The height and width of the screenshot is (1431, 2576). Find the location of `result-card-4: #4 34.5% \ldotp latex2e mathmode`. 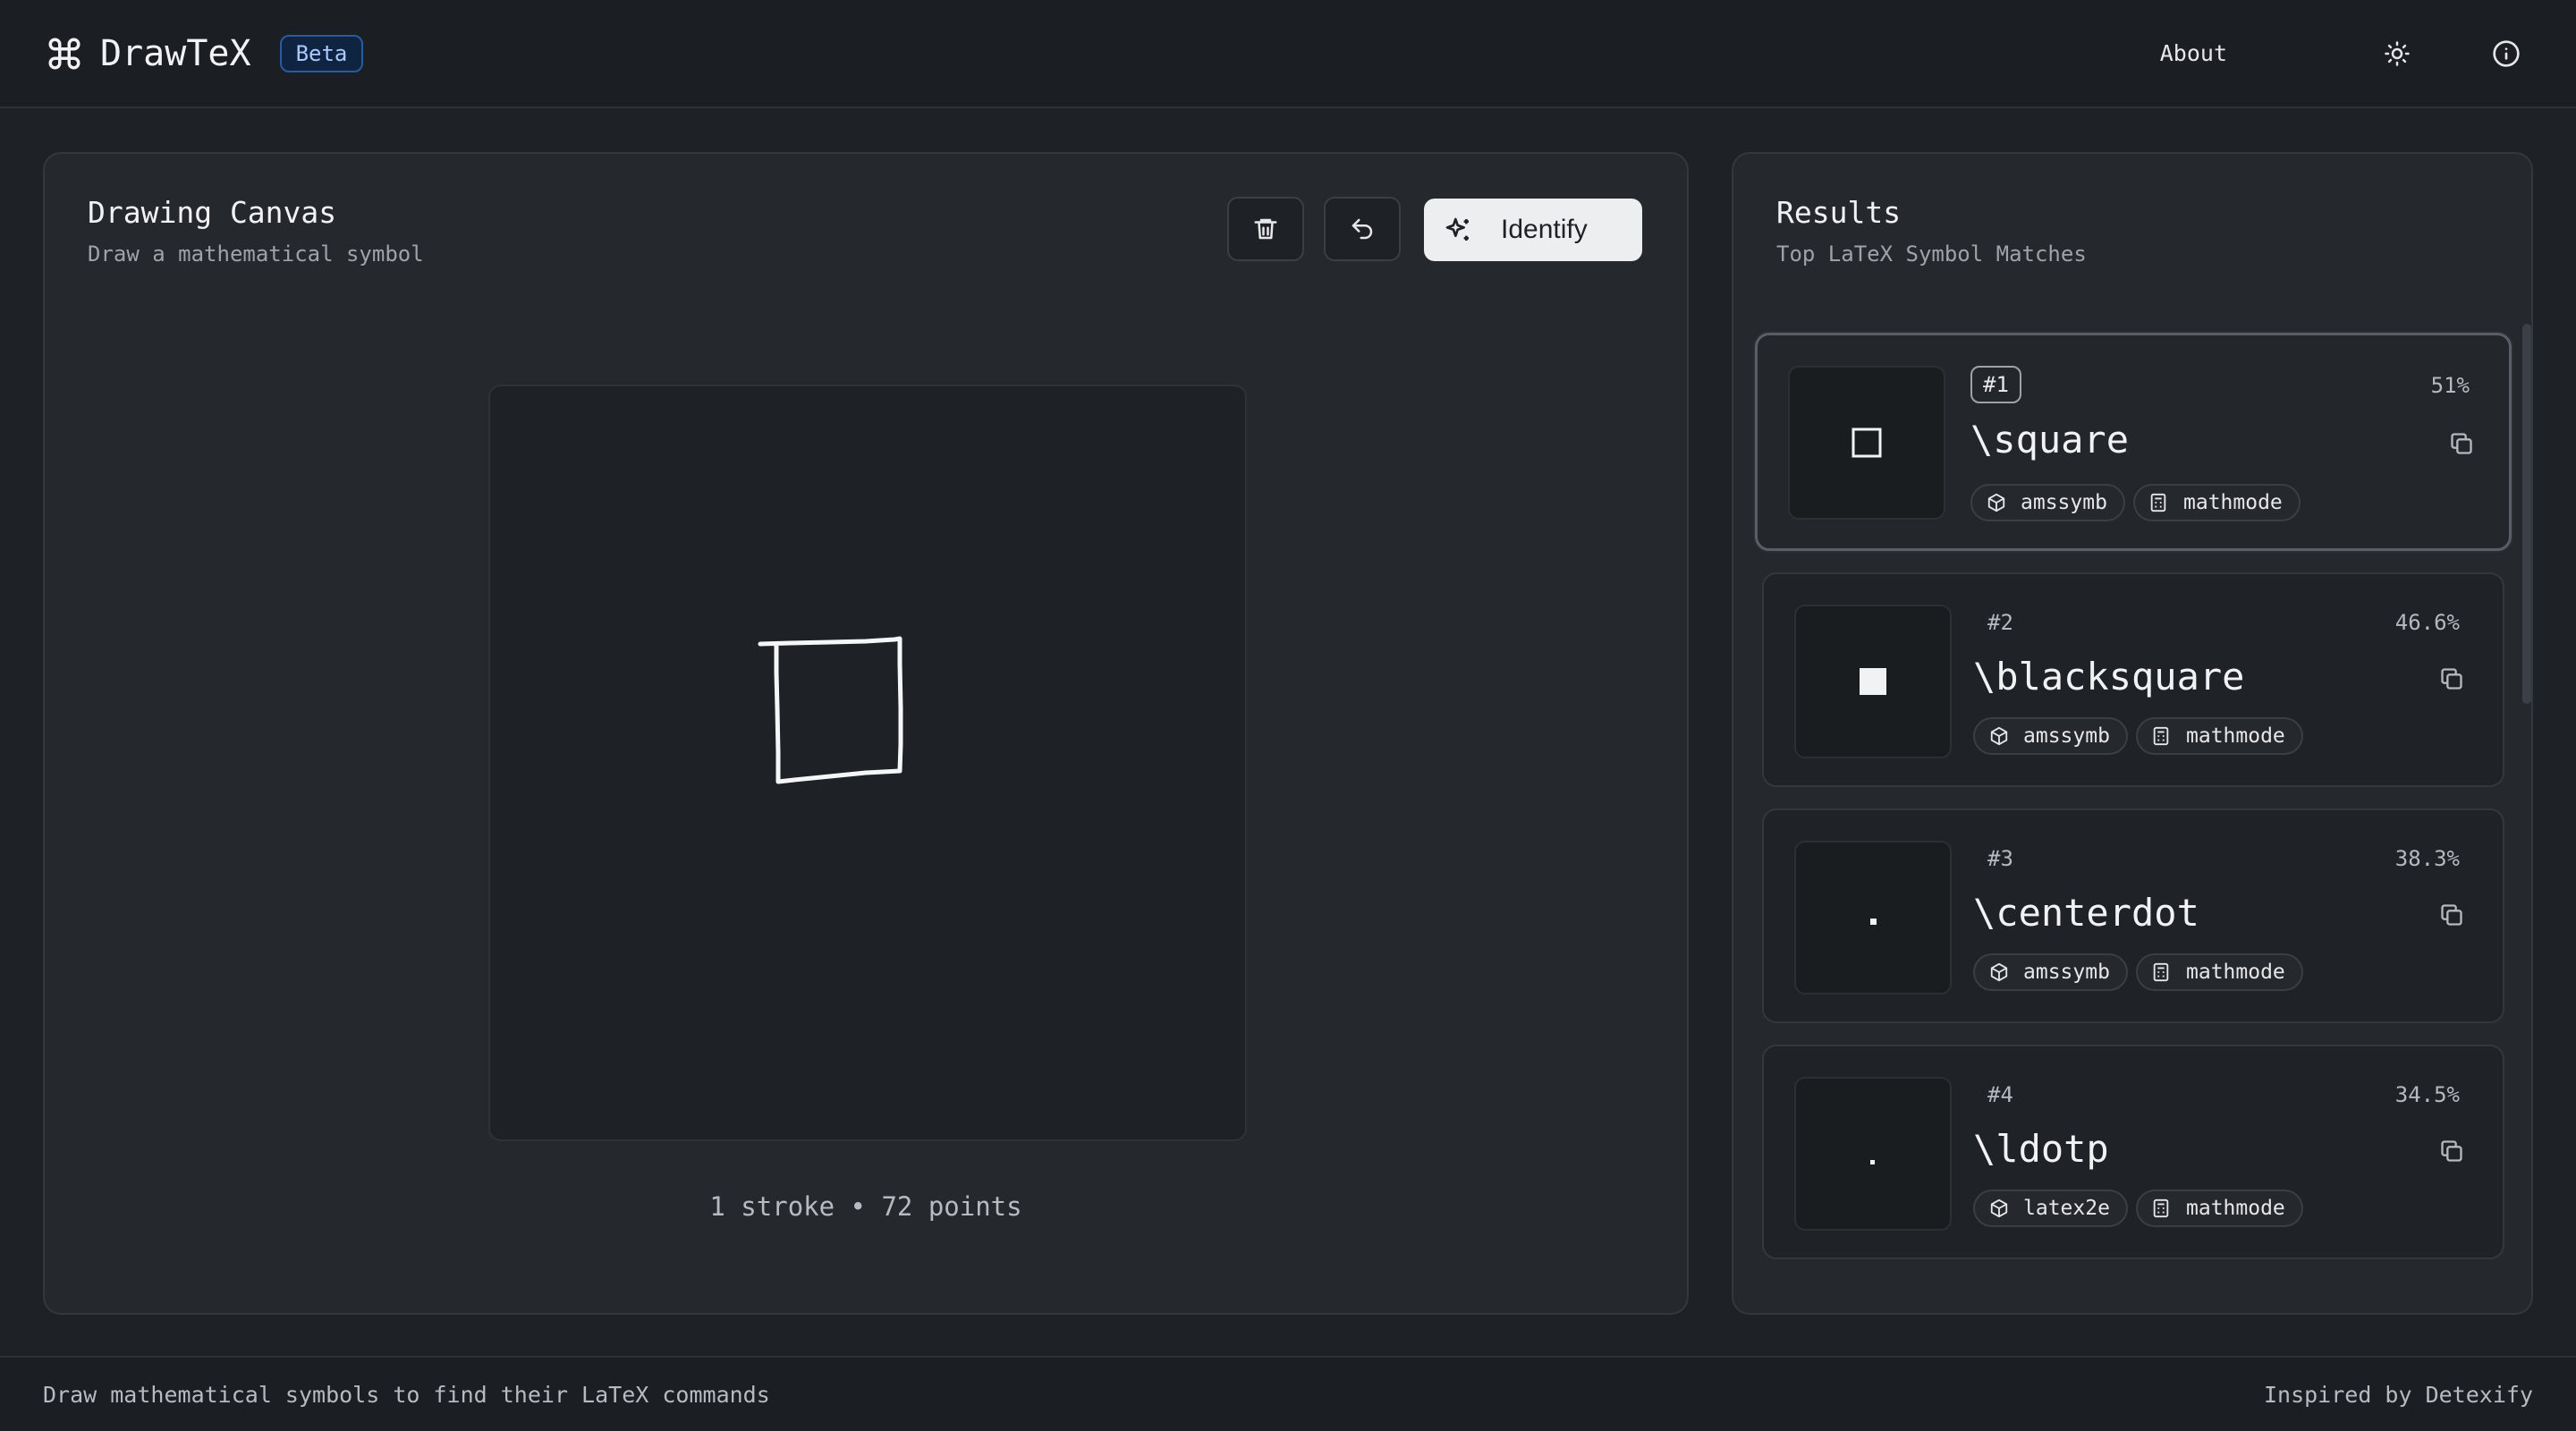

result-card-4: #4 34.5% \ldotp latex2e mathmode is located at coordinates (2133, 1152).